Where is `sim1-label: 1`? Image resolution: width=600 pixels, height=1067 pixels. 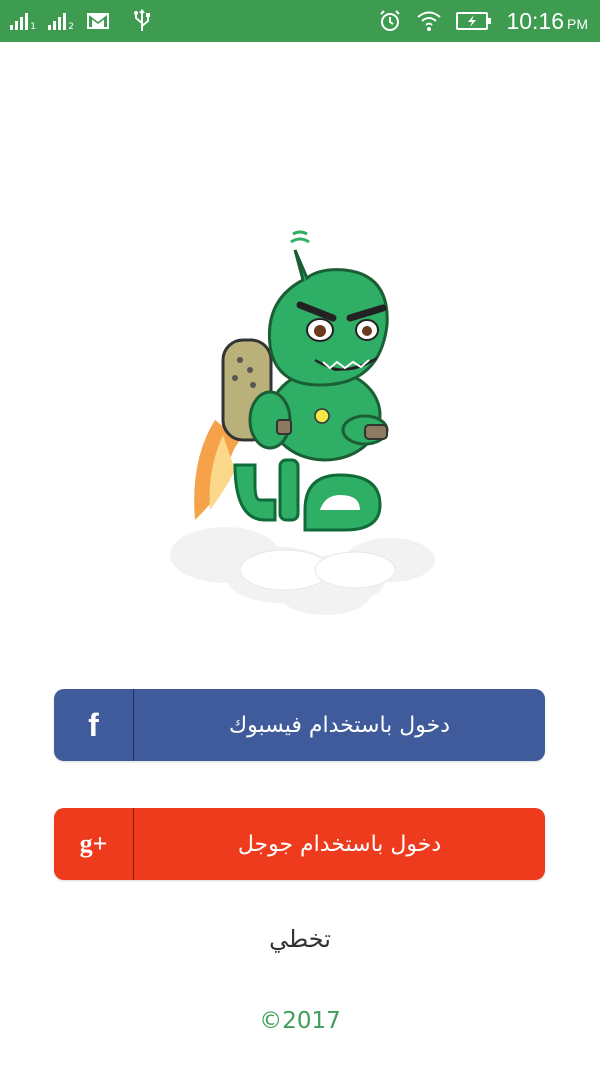
sim1-label: 1 is located at coordinates (33, 27).